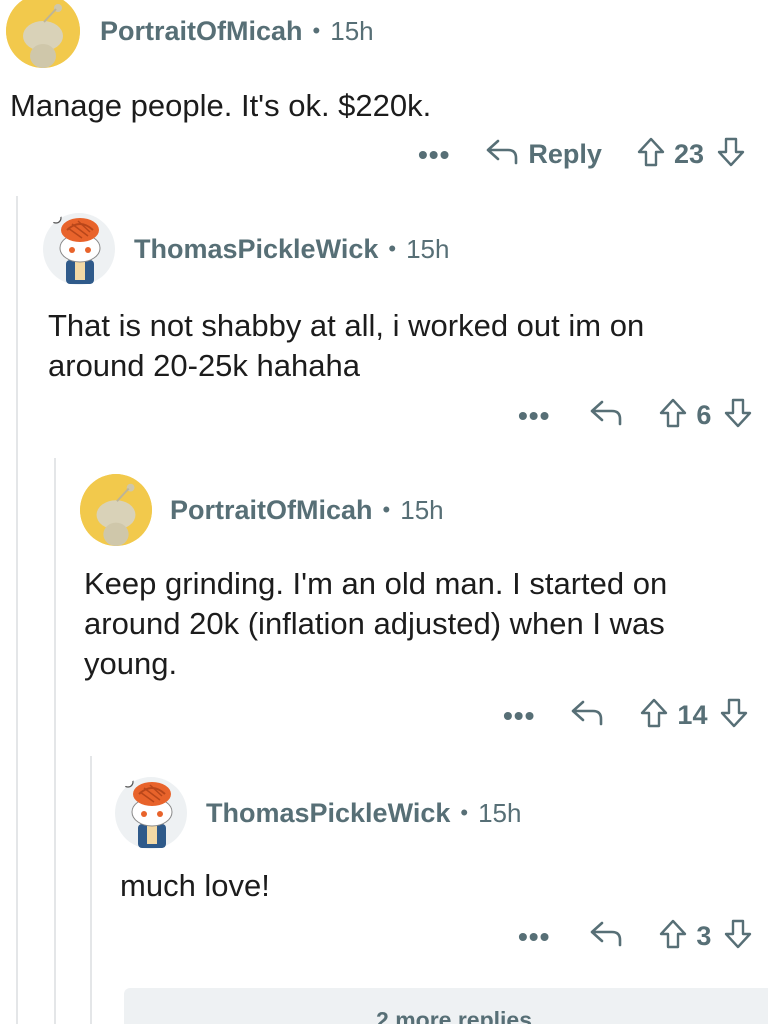 This screenshot has height=1024, width=768. Describe the element at coordinates (131, 663) in the screenshot. I see `comment-text-line: young.` at that location.